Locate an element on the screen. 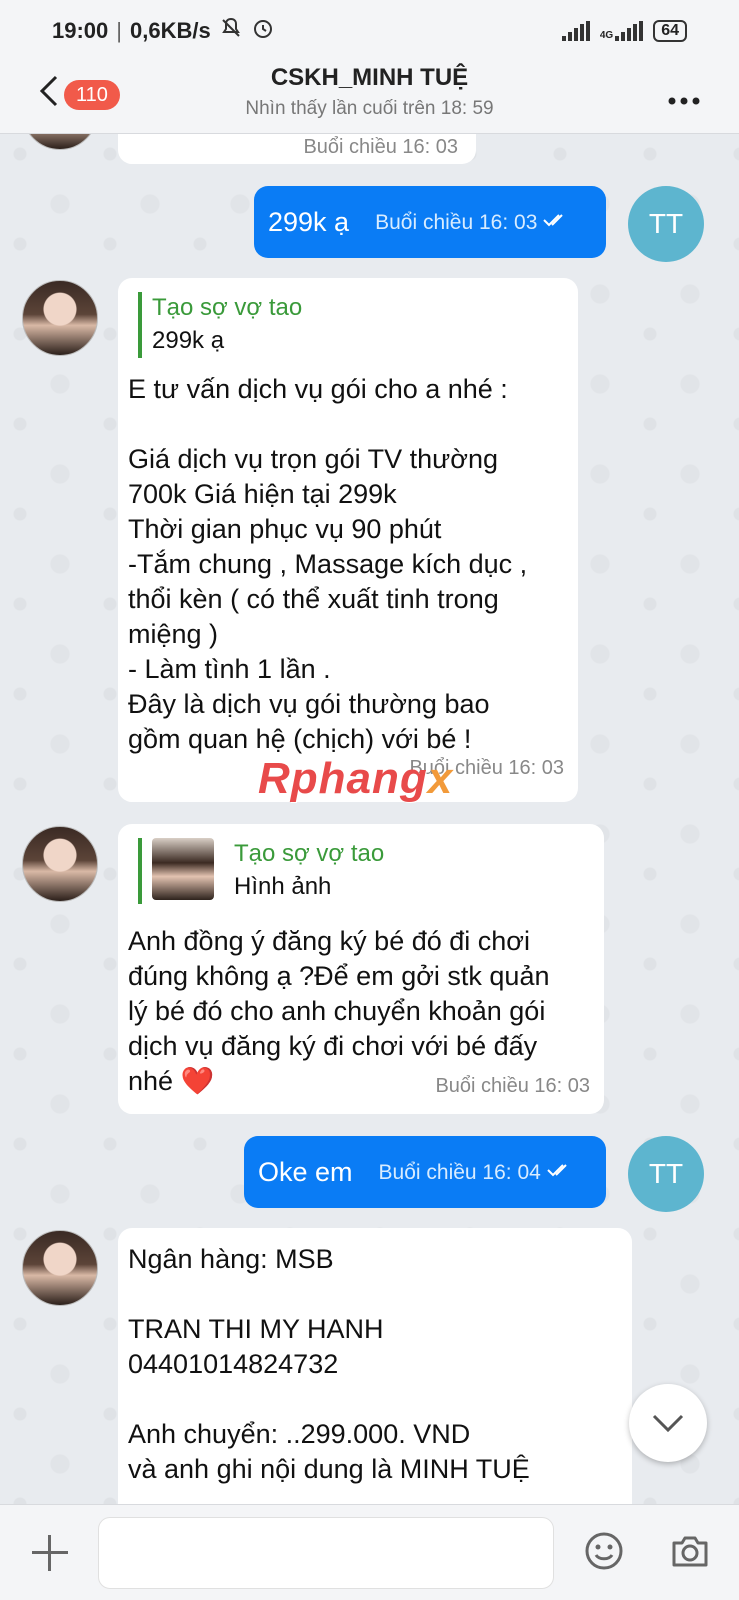  signal-icon is located at coordinates (575, 31).